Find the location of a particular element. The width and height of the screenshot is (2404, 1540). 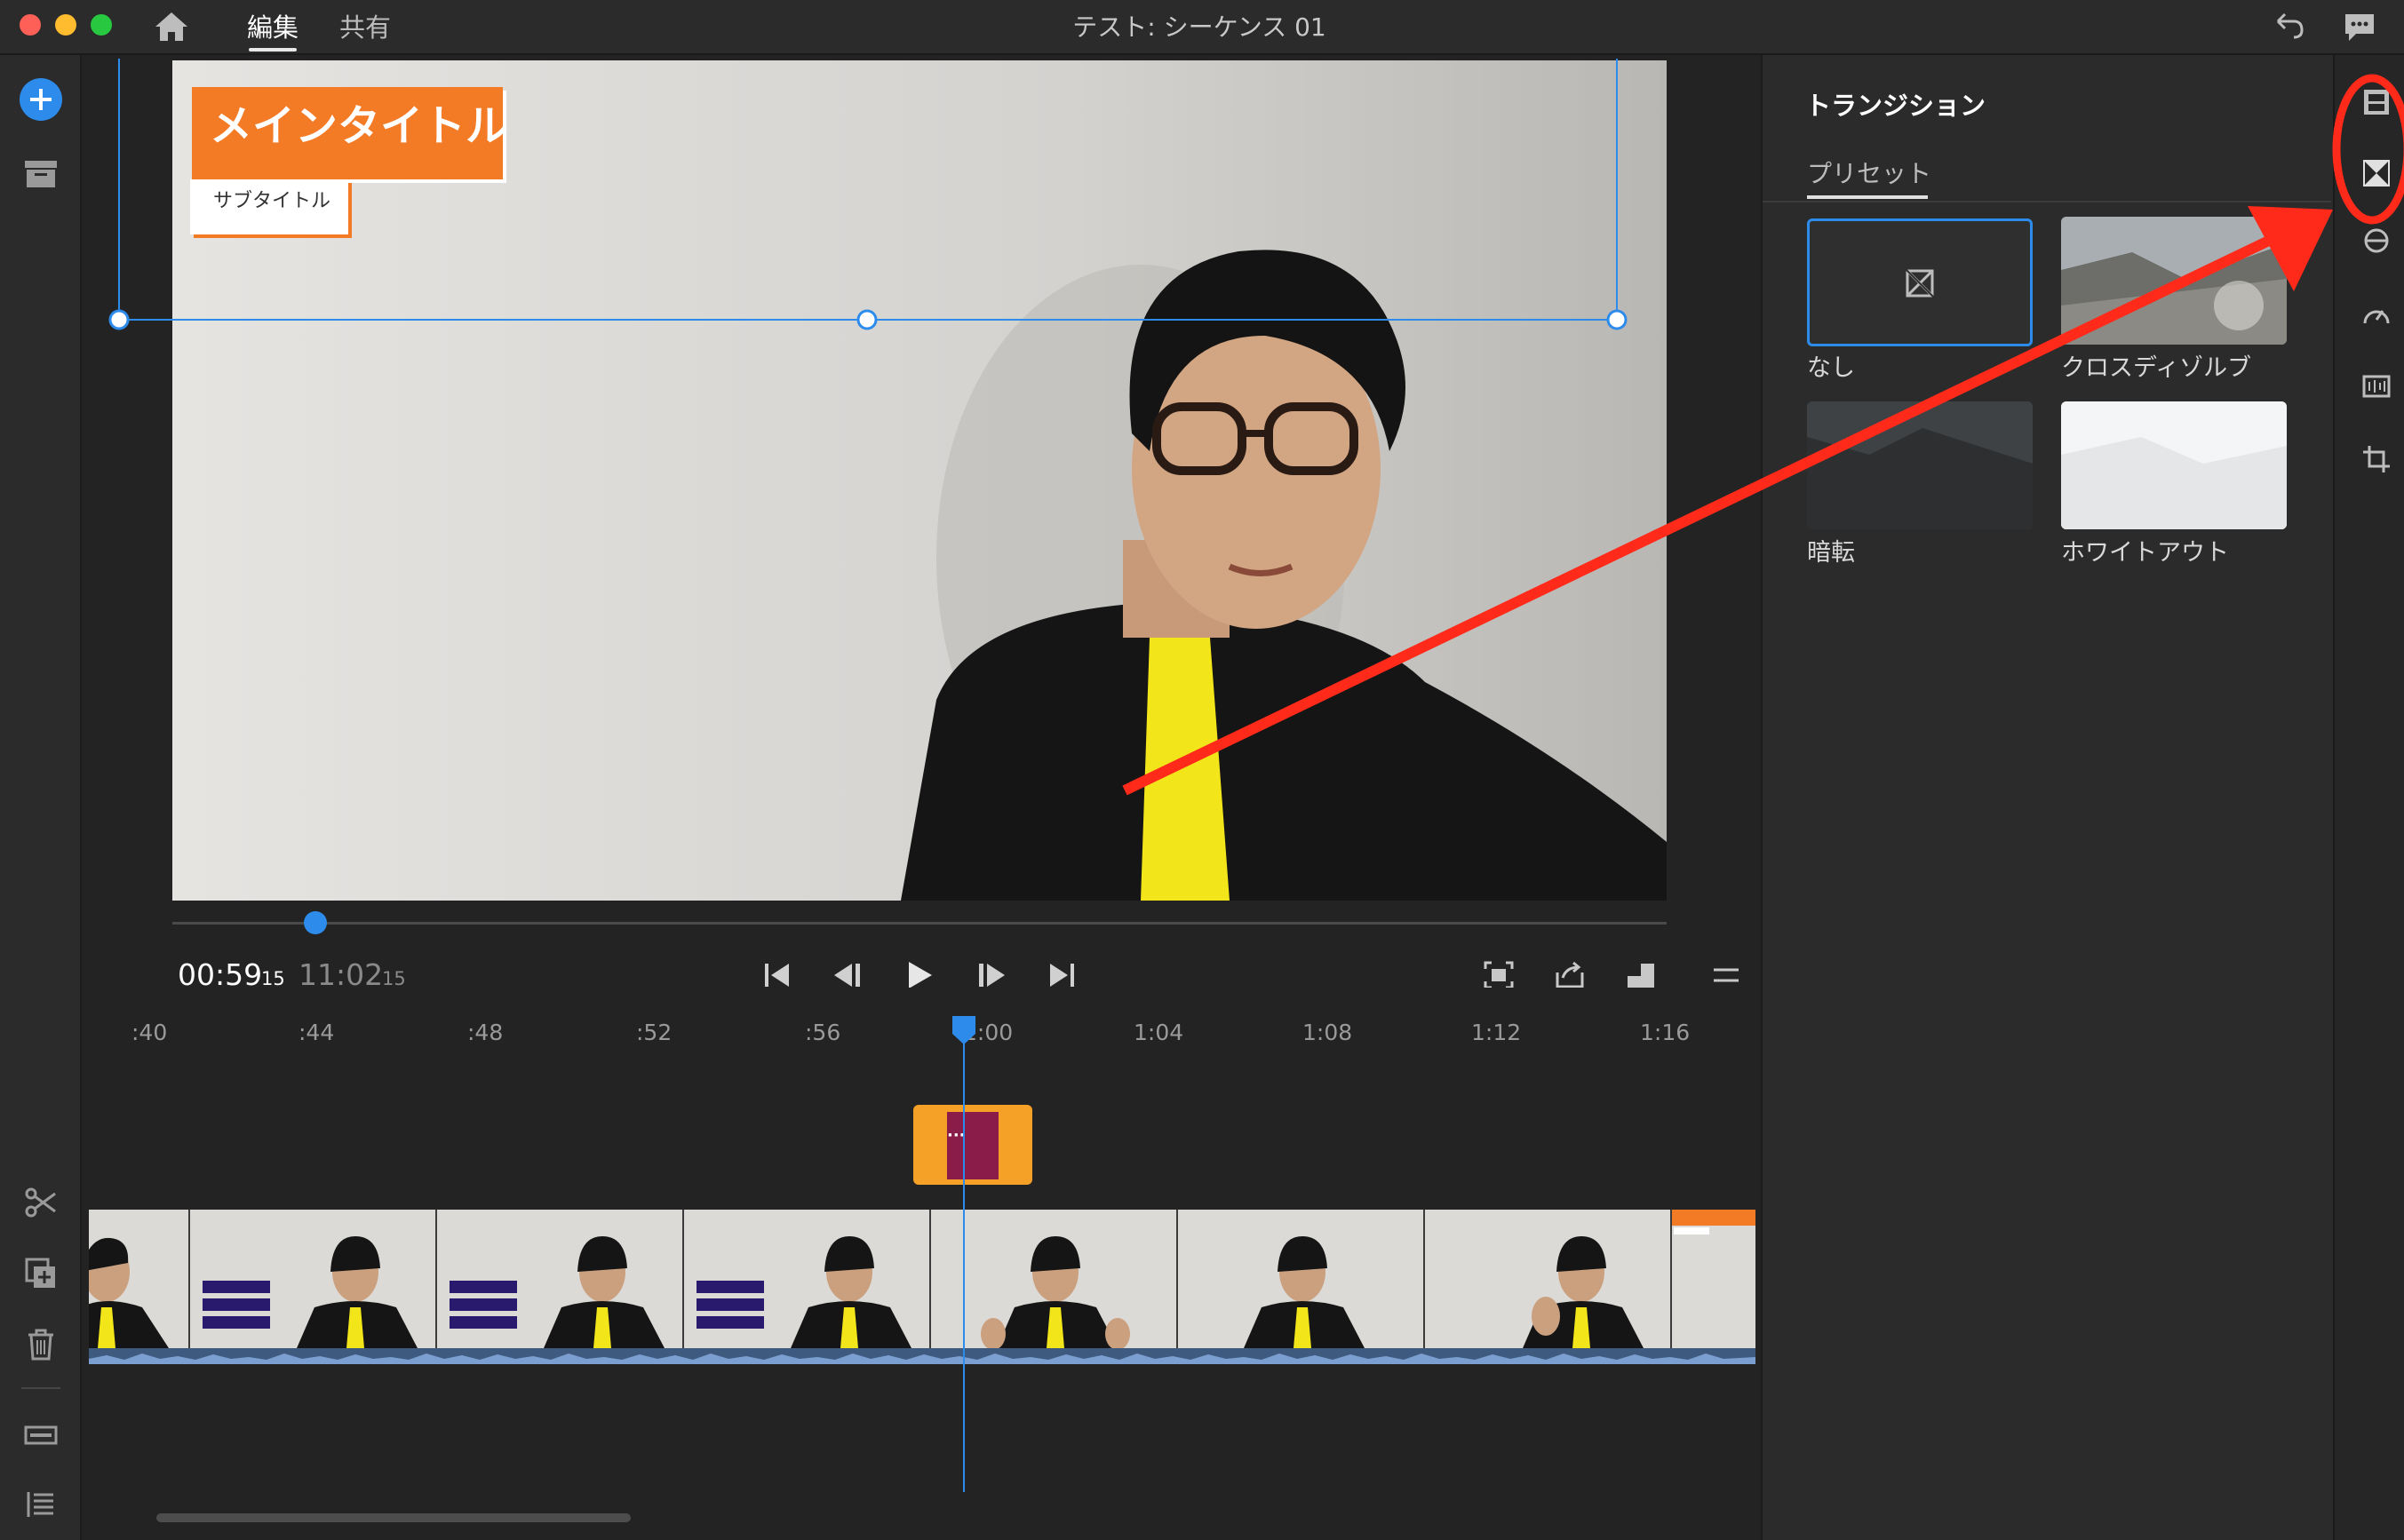

step-forward-icon is located at coordinates (992, 976).